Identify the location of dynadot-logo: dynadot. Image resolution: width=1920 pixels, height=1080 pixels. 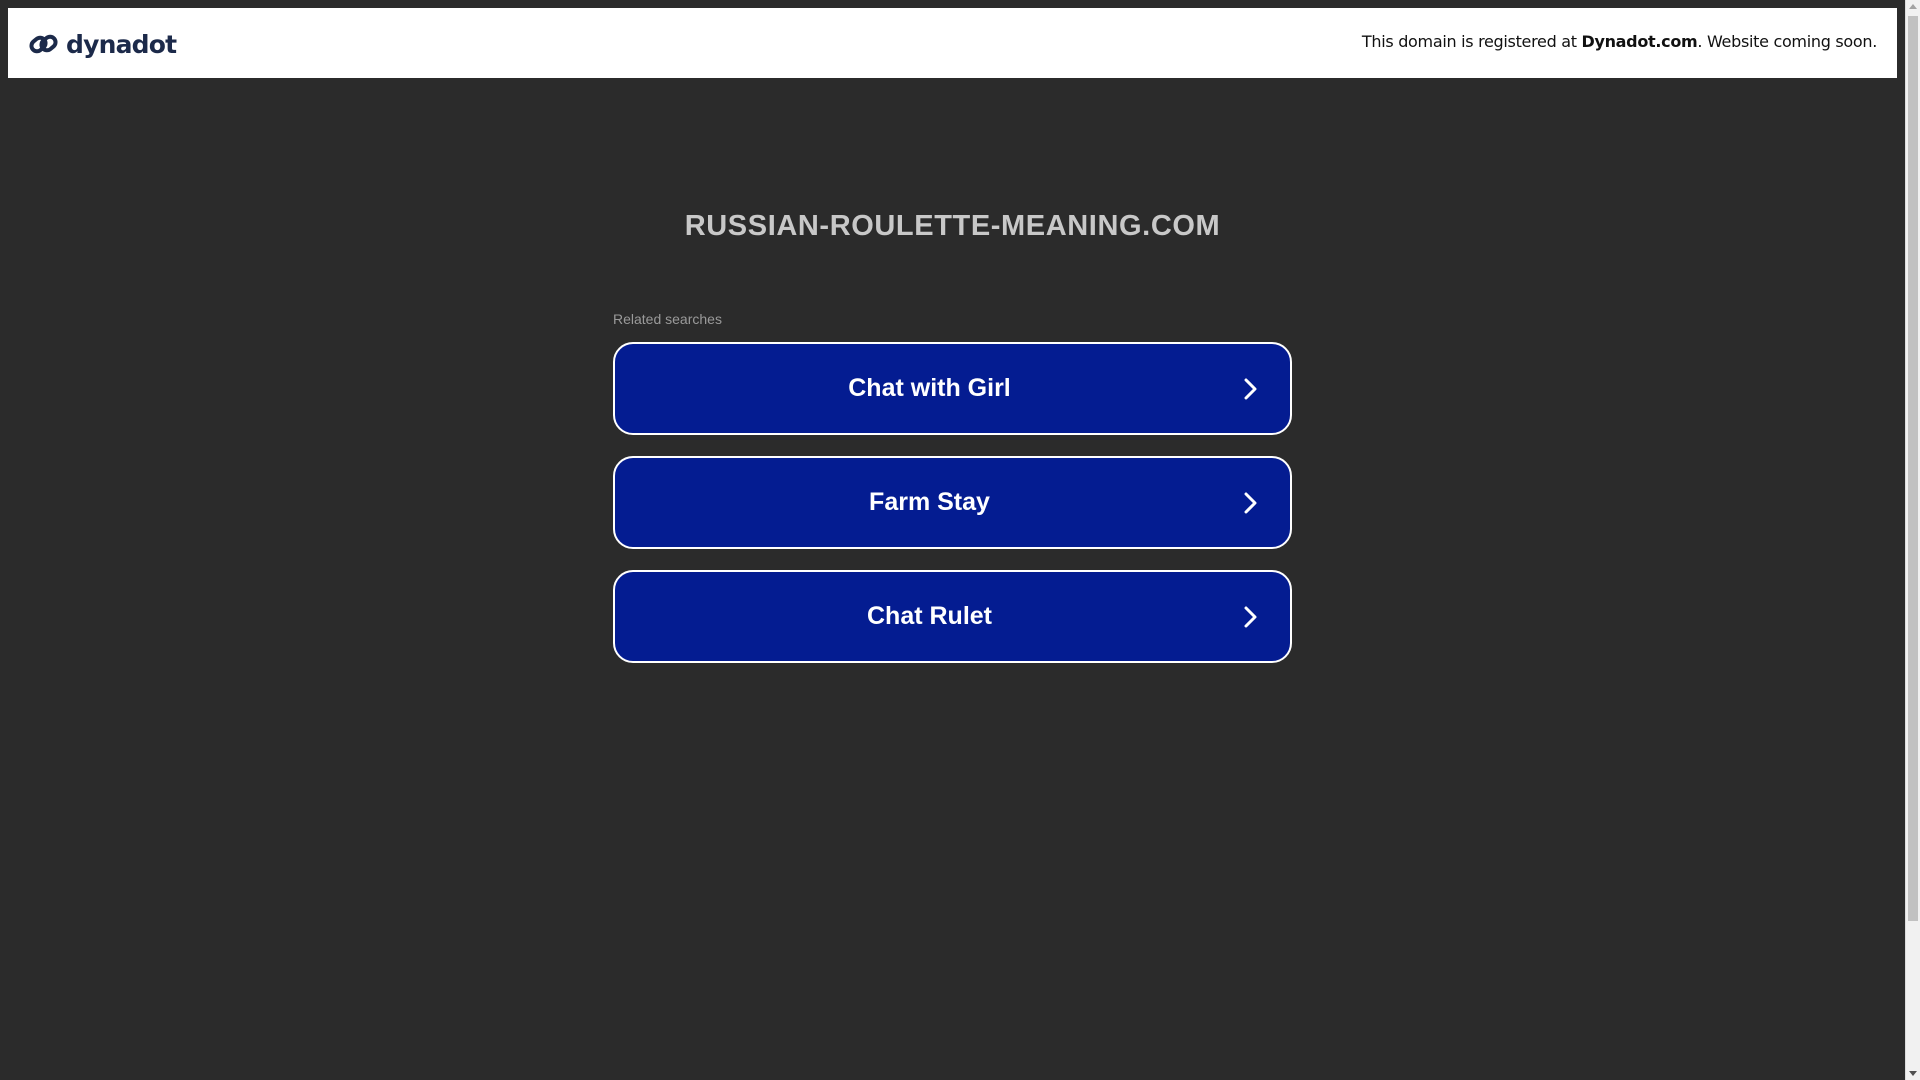
(102, 44).